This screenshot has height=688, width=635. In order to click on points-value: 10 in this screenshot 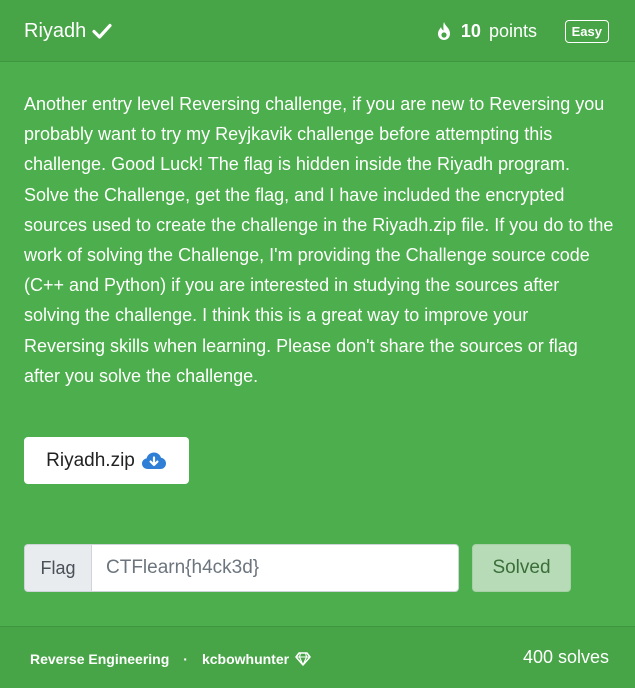, I will do `click(470, 31)`.